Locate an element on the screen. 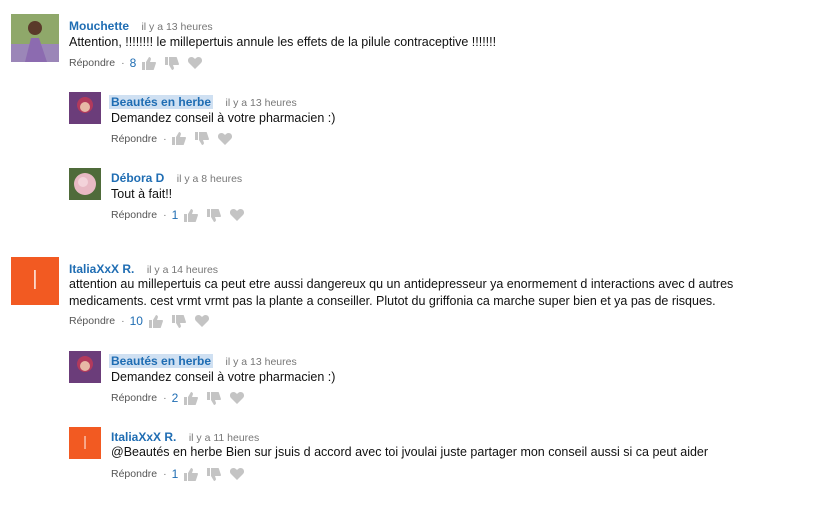 The image size is (825, 511). comment-text: Tout à fait!! is located at coordinates (142, 194).